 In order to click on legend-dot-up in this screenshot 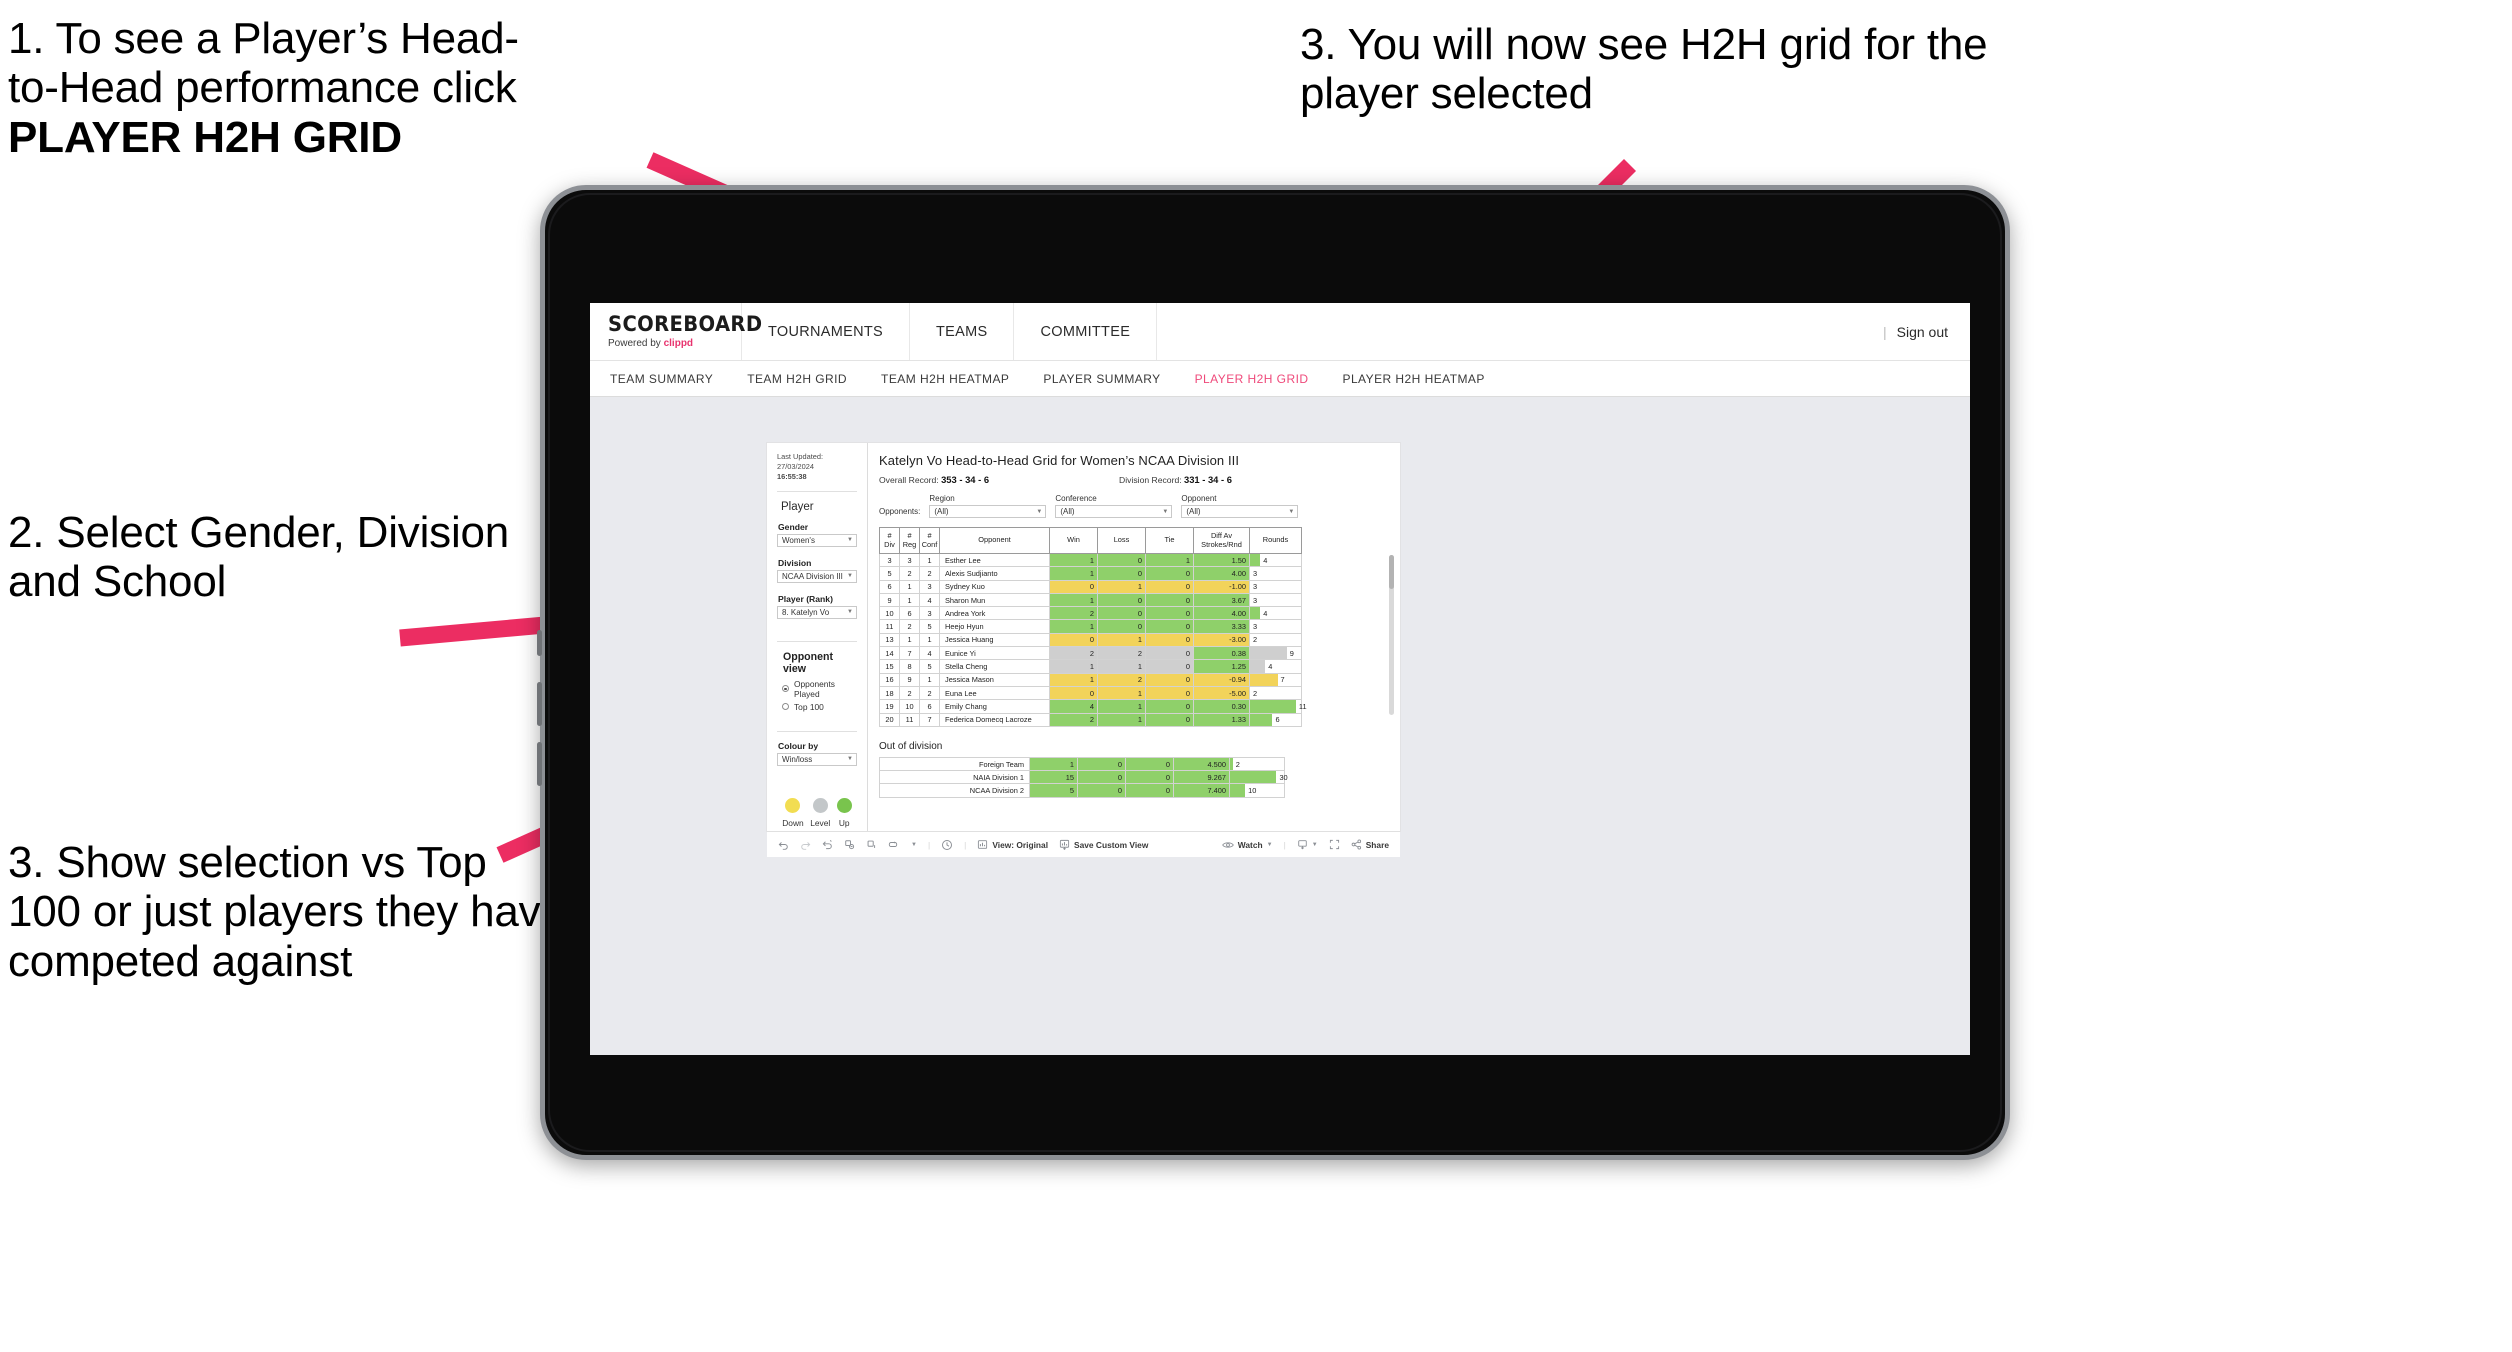, I will do `click(844, 805)`.